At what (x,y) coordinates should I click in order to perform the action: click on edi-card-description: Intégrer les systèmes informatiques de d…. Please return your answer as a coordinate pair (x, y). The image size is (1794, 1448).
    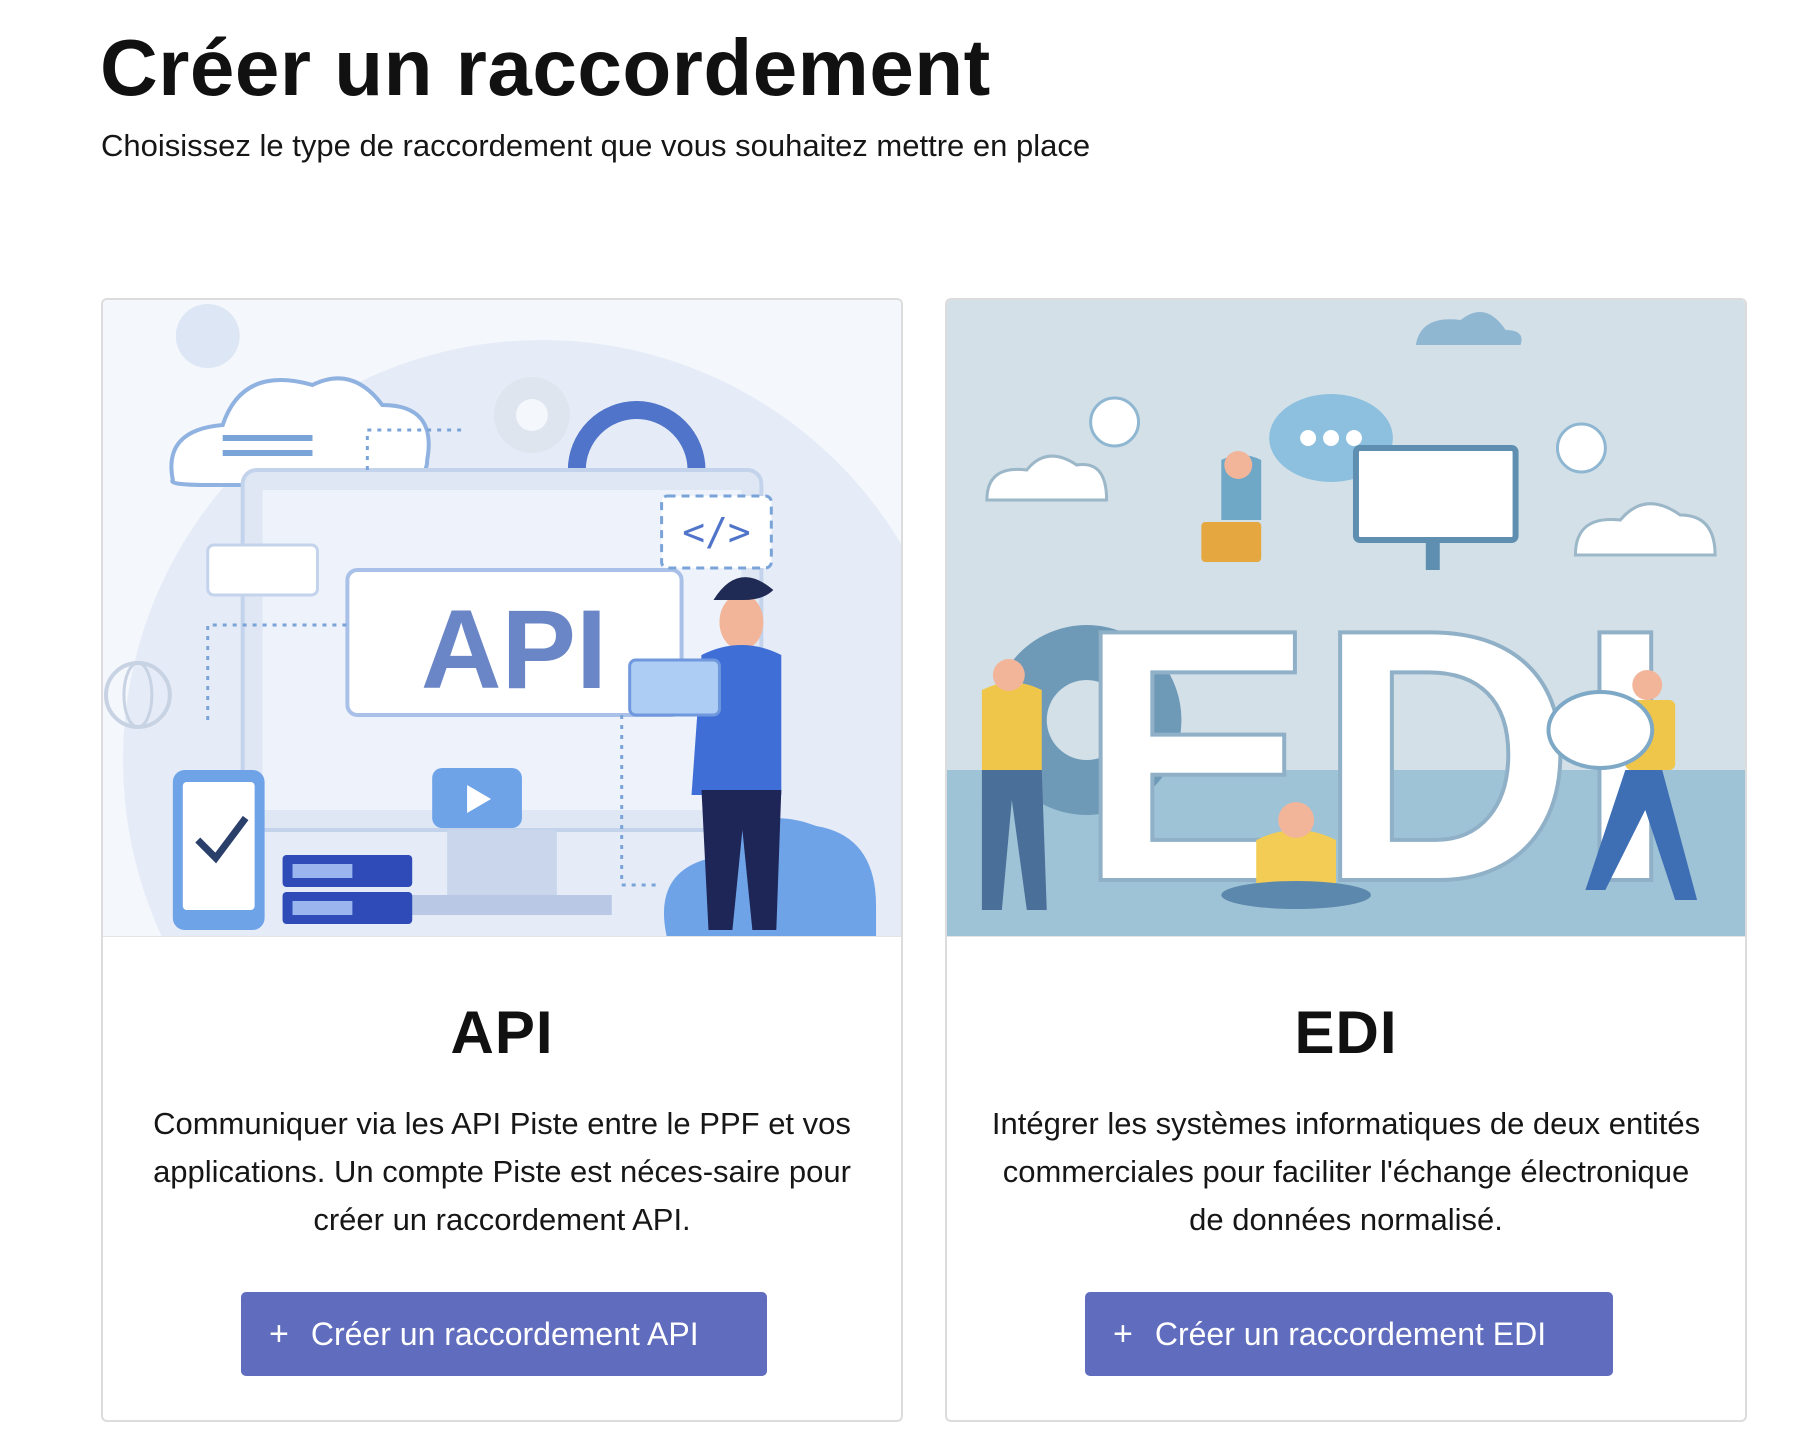
    Looking at the image, I should click on (1346, 1171).